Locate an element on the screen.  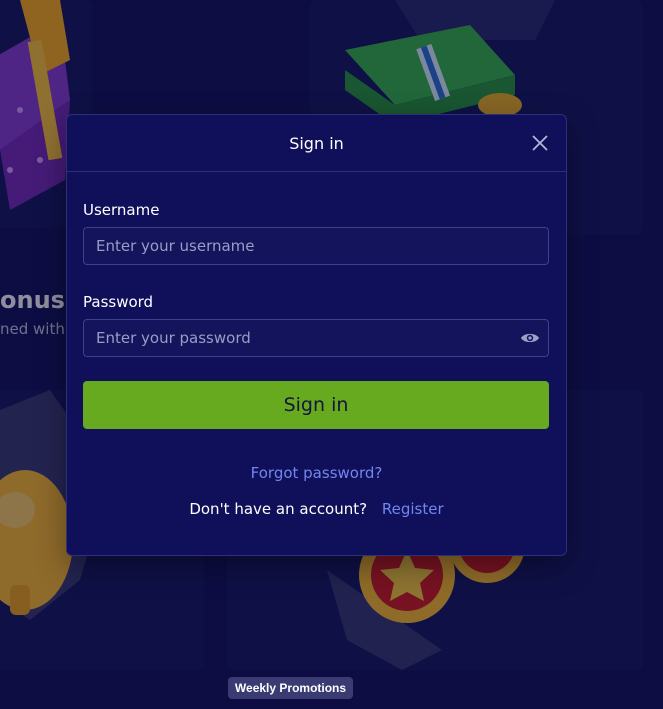
close-icon is located at coordinates (540, 143).